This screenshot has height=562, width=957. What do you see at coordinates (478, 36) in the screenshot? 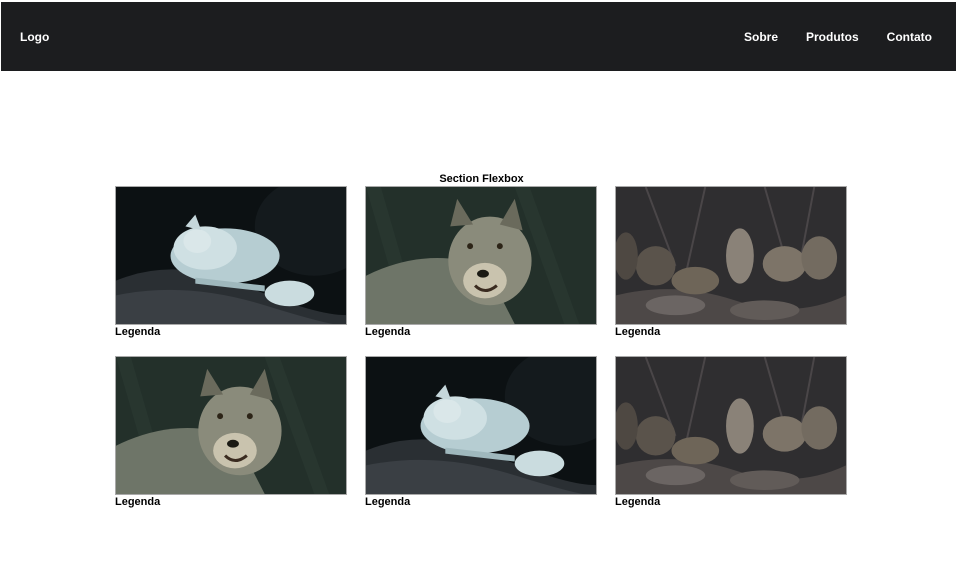
I see `navbar: Logo Sobre Produtos Contato` at bounding box center [478, 36].